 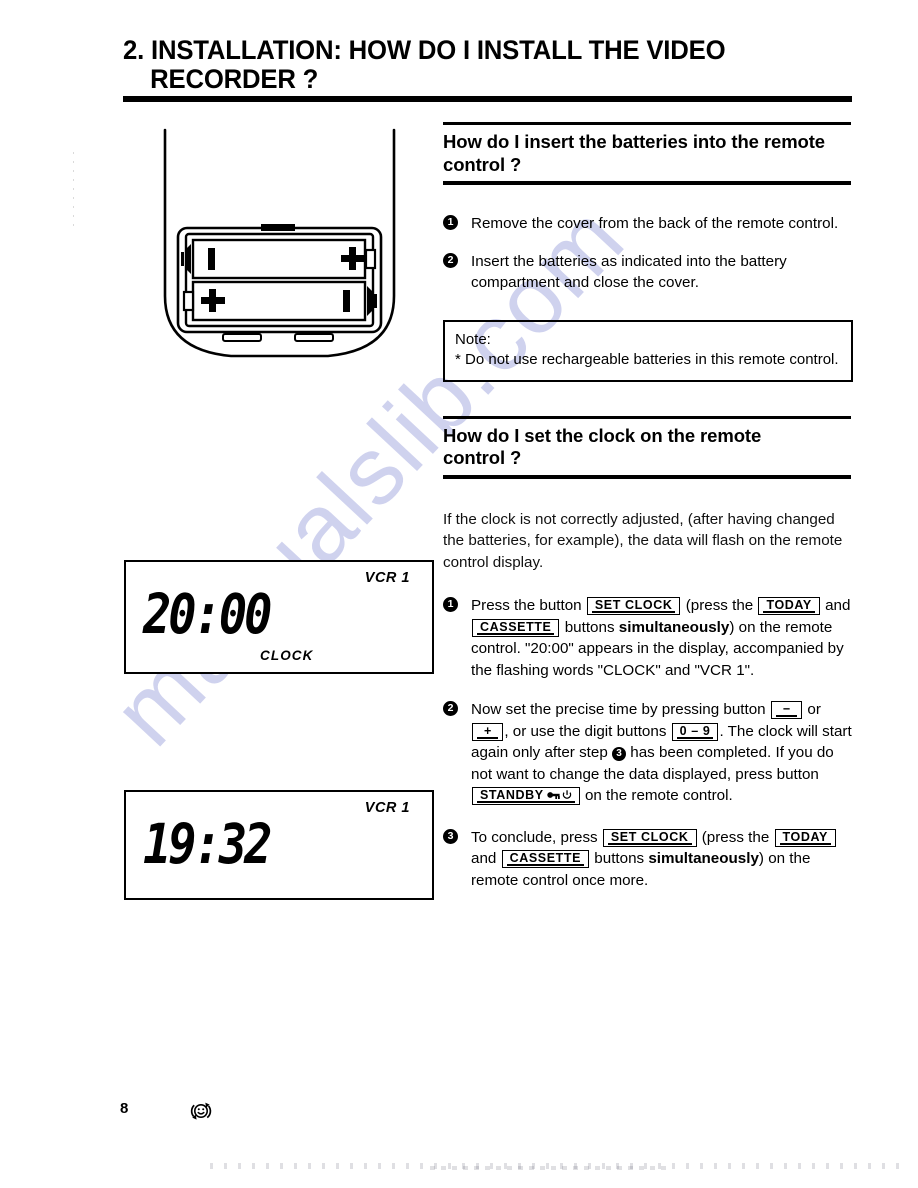 What do you see at coordinates (279, 617) in the screenshot?
I see `lcd-display-clock-2000: VCR 1 20:00 CLOCK` at bounding box center [279, 617].